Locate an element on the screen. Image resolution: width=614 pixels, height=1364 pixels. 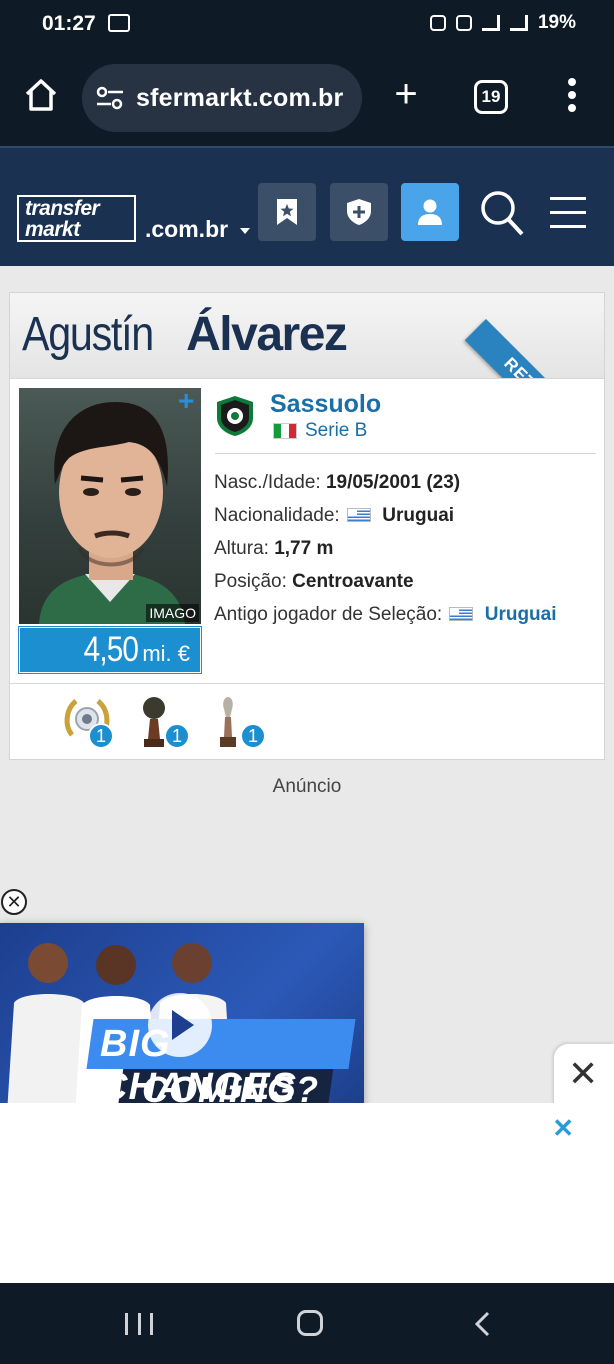
play-icon is located at coordinates (180, 1025).